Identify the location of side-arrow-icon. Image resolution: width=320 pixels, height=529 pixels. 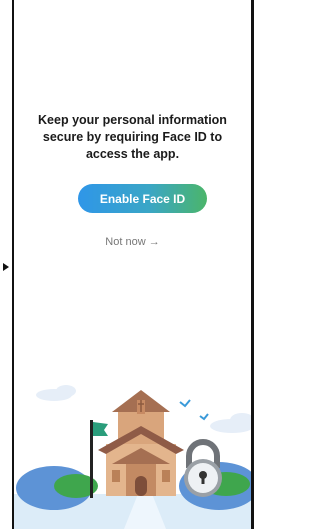
(6, 267).